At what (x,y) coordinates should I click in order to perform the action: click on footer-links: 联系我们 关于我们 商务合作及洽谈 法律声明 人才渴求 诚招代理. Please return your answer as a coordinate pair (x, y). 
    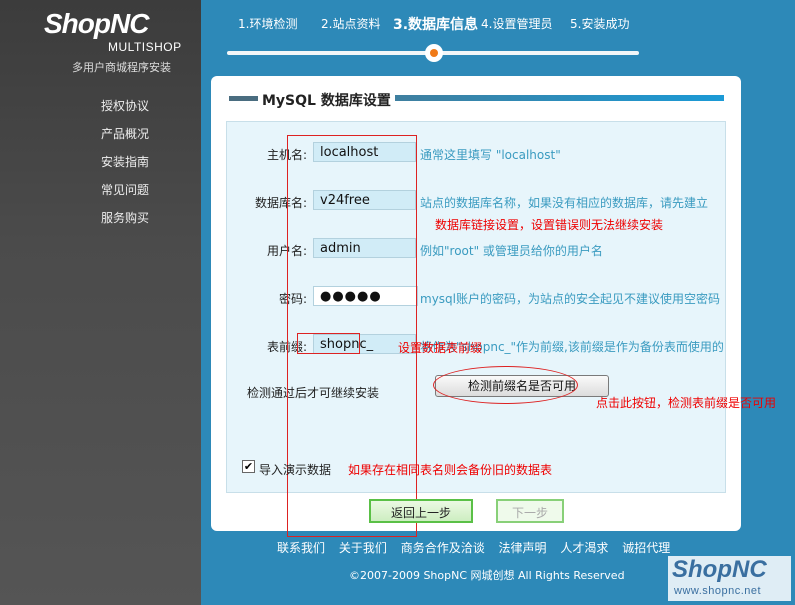
    Looking at the image, I should click on (478, 547).